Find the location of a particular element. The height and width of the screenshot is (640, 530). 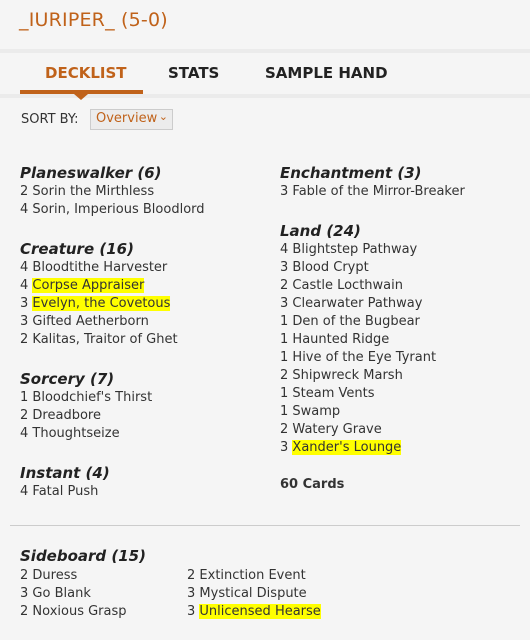

card-name-link: Haunted Ridge is located at coordinates (340, 339).